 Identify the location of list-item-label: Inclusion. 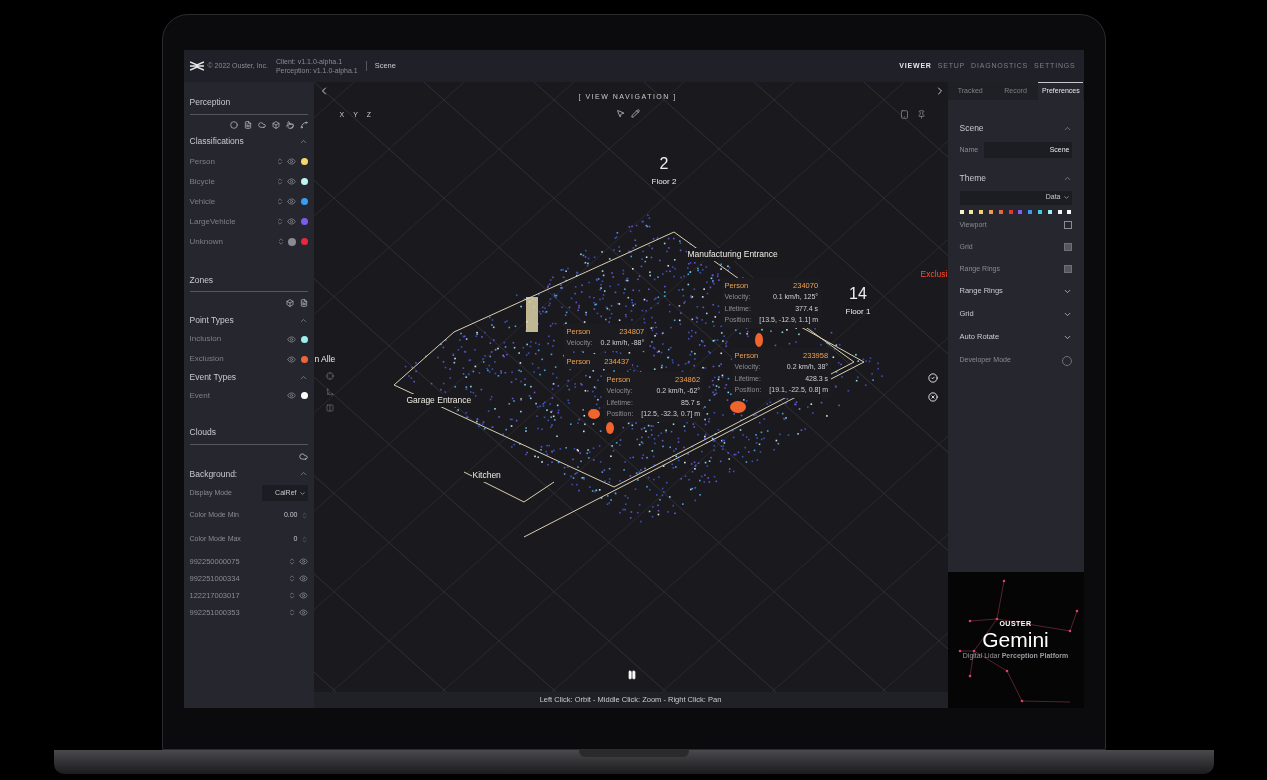
(206, 339).